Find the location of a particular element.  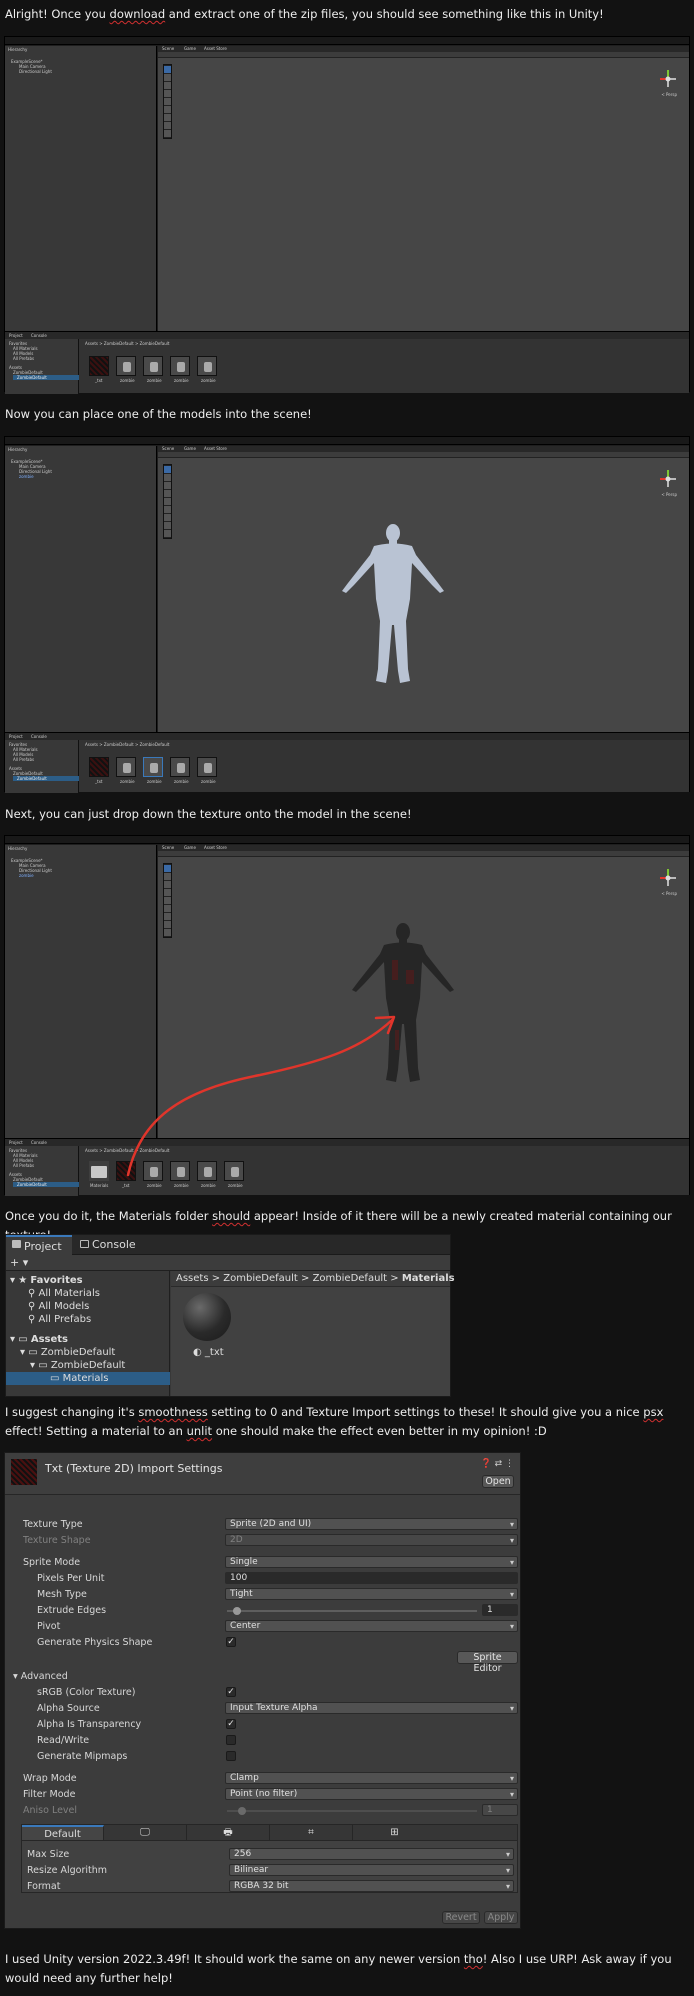

ppu-label: Pixels Per Unit is located at coordinates (71, 1578).